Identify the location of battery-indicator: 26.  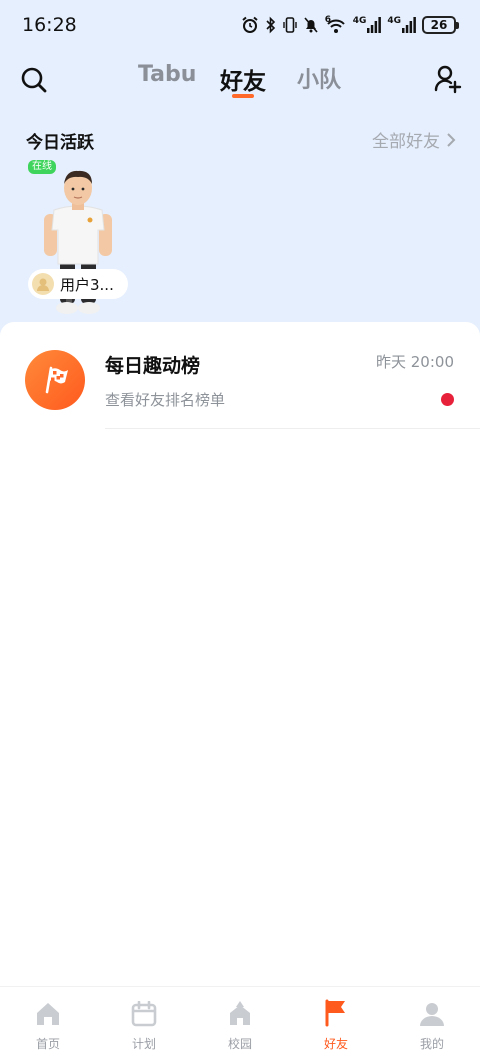
(440, 25).